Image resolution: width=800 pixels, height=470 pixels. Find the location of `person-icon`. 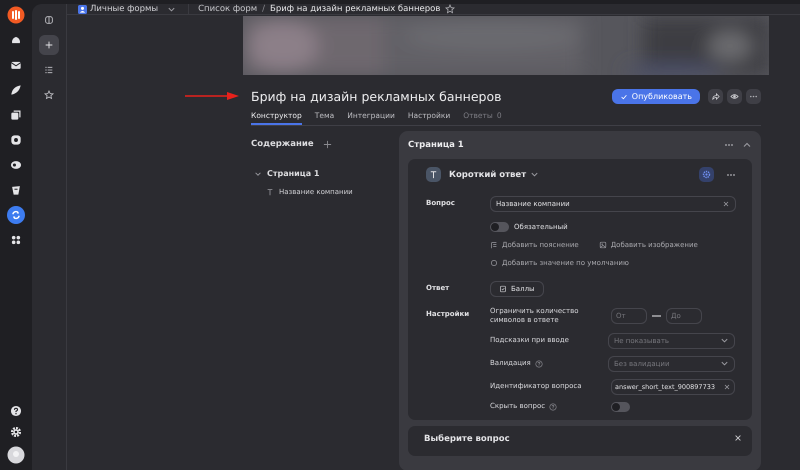

person-icon is located at coordinates (82, 9).